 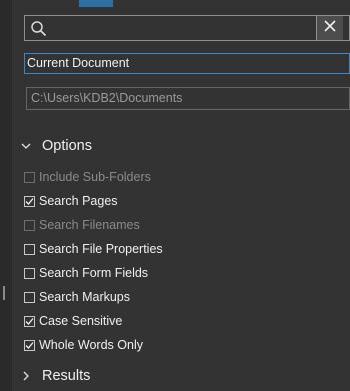 What do you see at coordinates (85, 297) in the screenshot?
I see `option-label: Search Markups` at bounding box center [85, 297].